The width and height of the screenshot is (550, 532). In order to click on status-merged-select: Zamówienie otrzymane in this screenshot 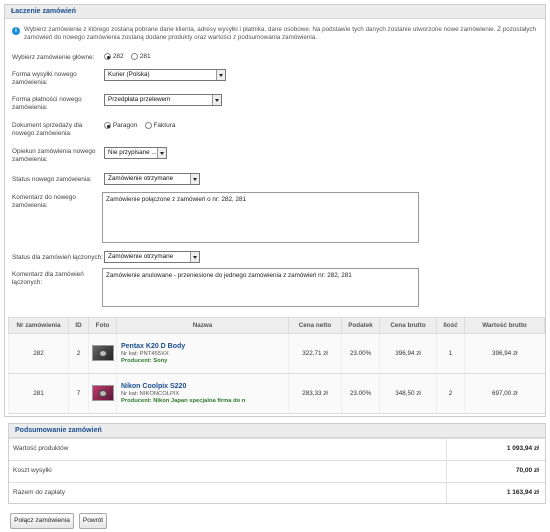, I will do `click(152, 257)`.